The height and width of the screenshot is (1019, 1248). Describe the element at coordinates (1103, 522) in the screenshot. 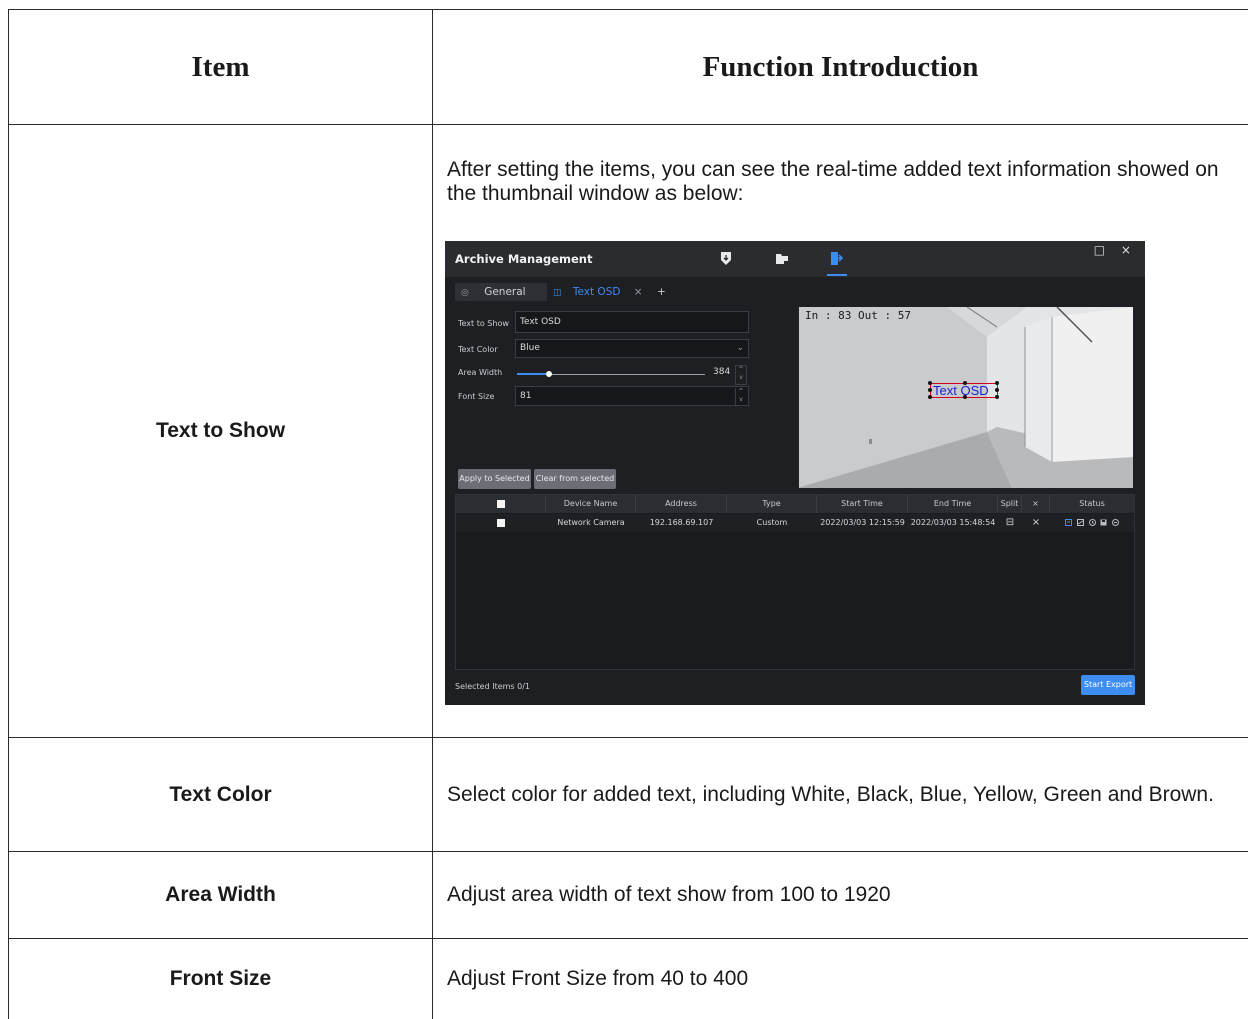

I see `save-status-icon` at that location.